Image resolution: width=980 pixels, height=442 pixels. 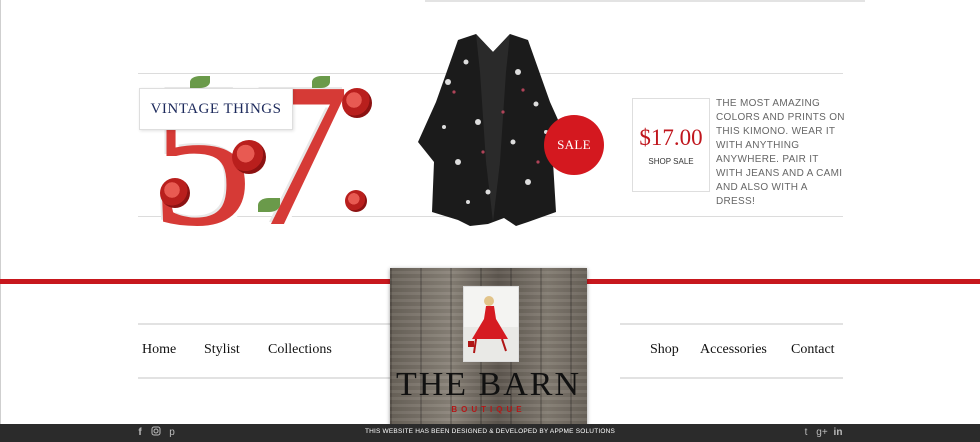 I want to click on product-price: $17.00, so click(x=671, y=137).